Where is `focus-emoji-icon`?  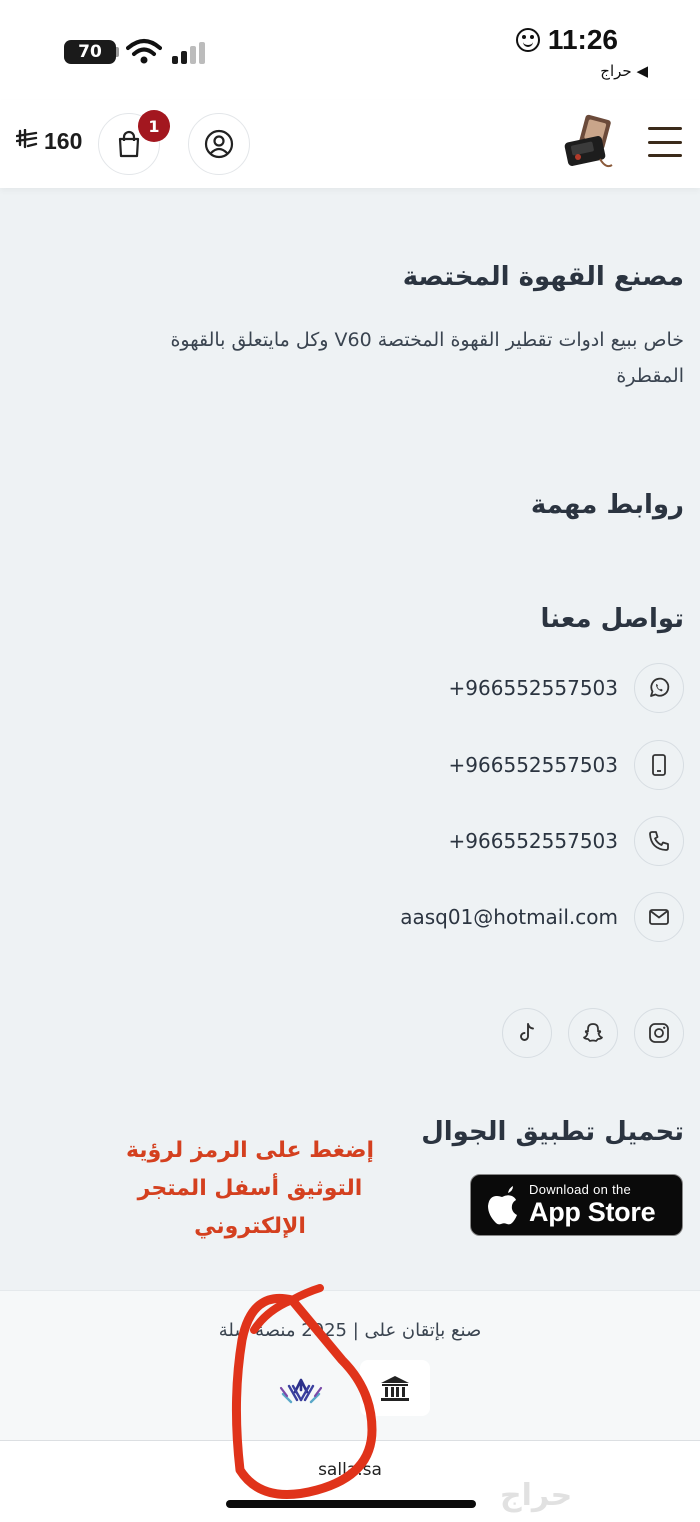
focus-emoji-icon is located at coordinates (527, 40).